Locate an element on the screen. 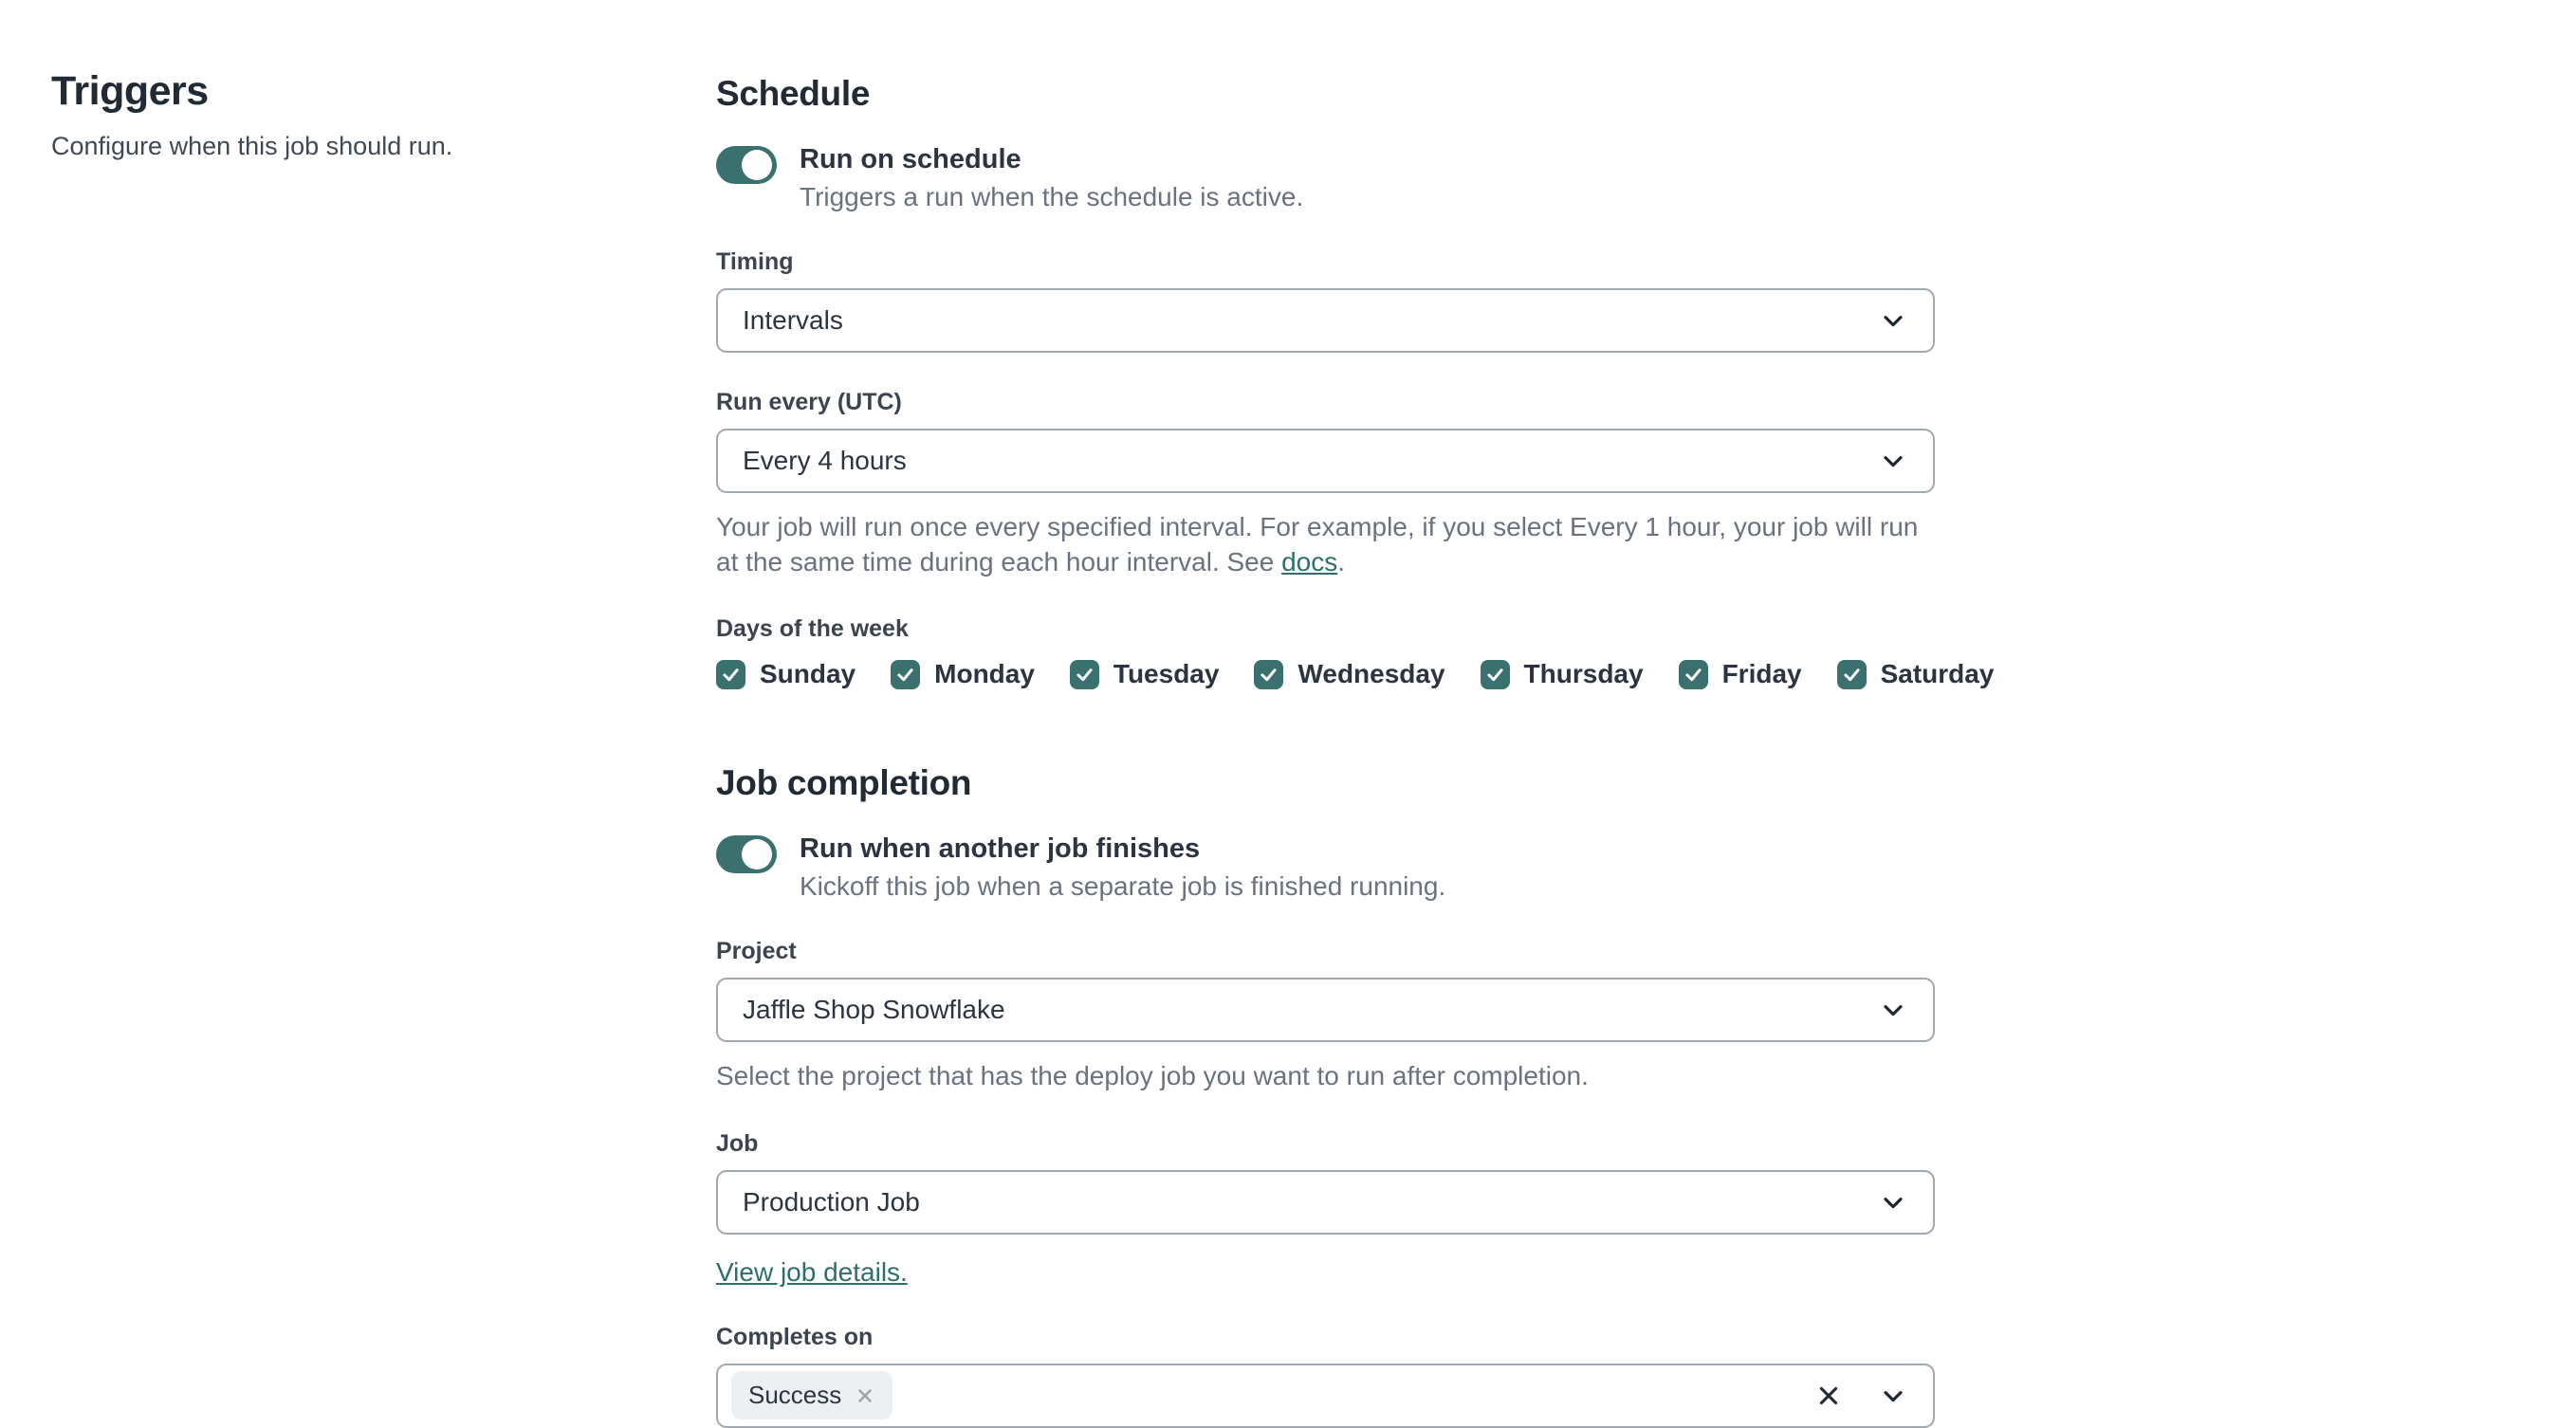  run-every-select-value: Every 4 hours is located at coordinates (825, 460).